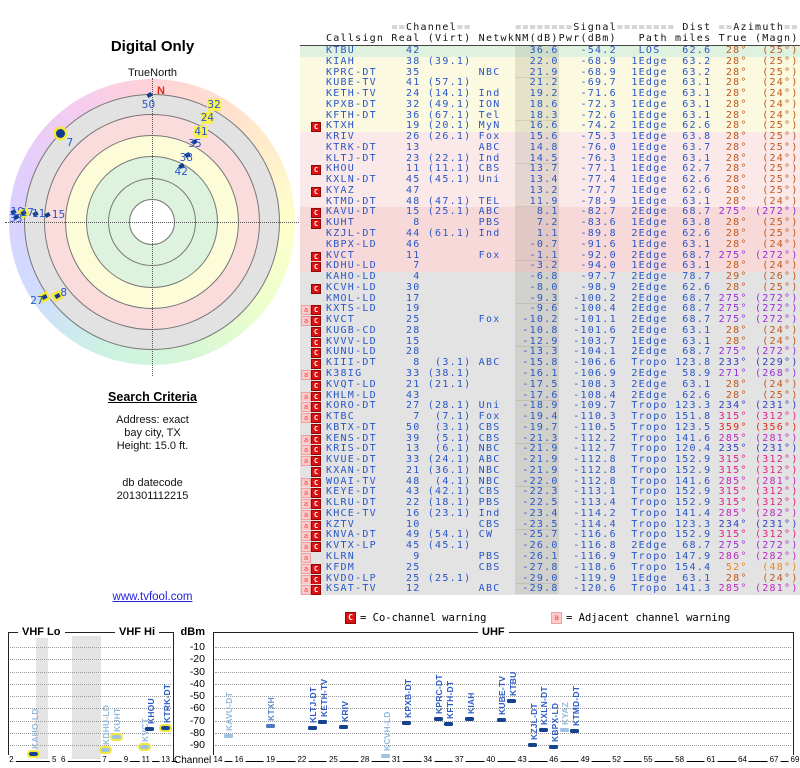 The height and width of the screenshot is (768, 800). Describe the element at coordinates (197, 683) in the screenshot. I see `dbm-tick: -40` at that location.